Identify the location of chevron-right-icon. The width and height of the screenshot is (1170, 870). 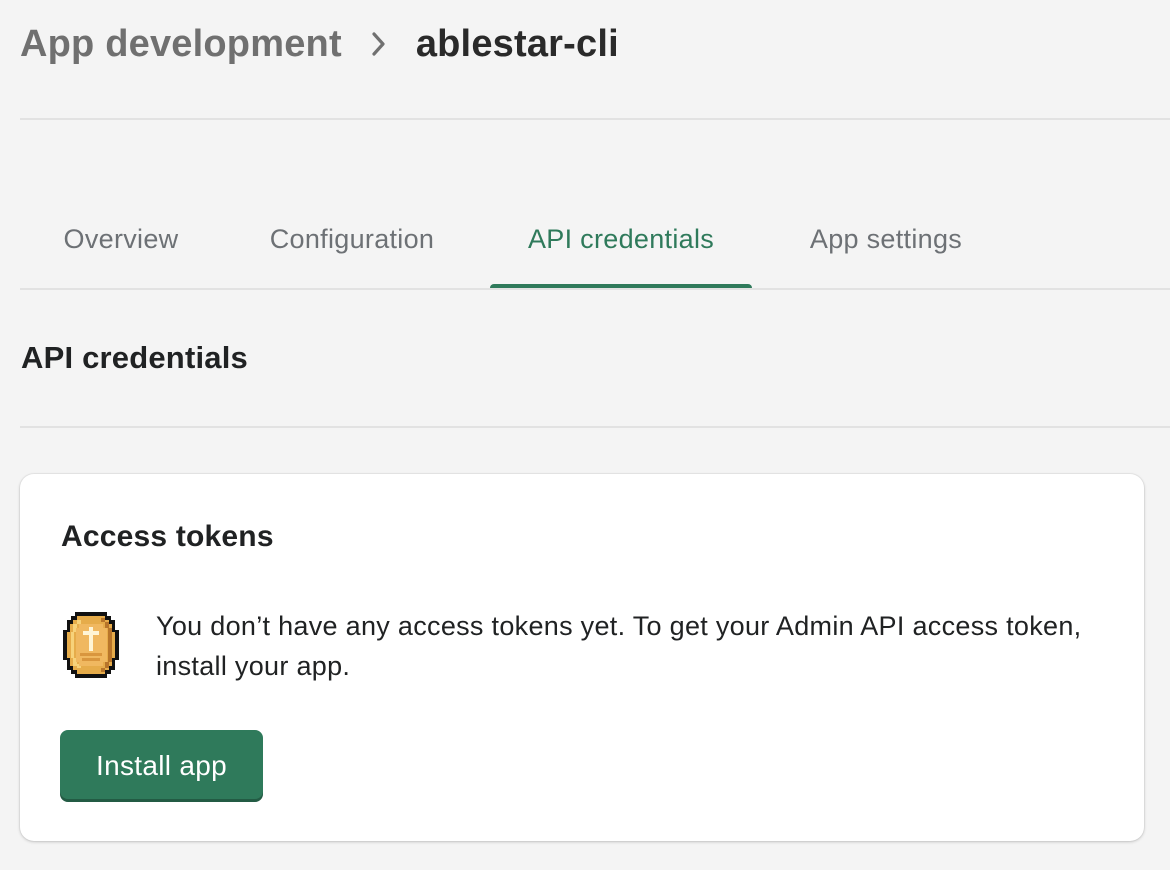
(379, 44).